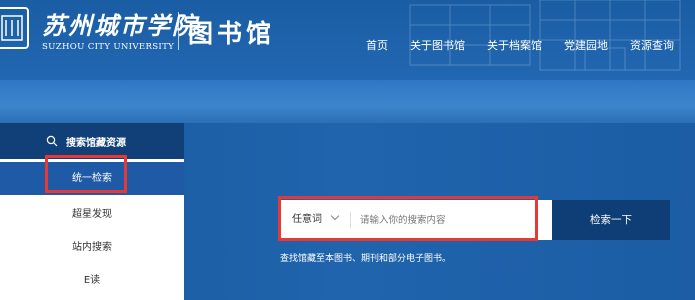 The image size is (695, 300). What do you see at coordinates (514, 46) in the screenshot?
I see `nav-about-archives: 关于档案馆` at bounding box center [514, 46].